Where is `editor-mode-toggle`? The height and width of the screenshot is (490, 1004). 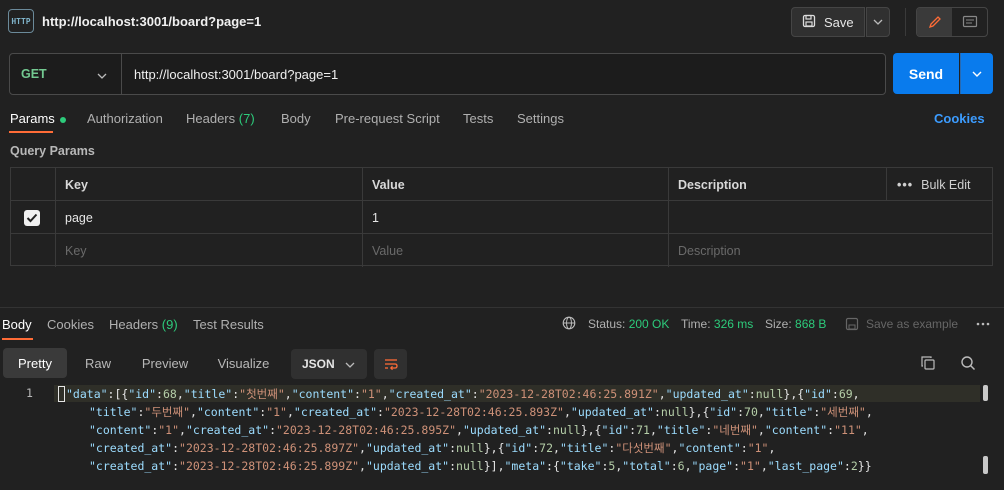 editor-mode-toggle is located at coordinates (952, 22).